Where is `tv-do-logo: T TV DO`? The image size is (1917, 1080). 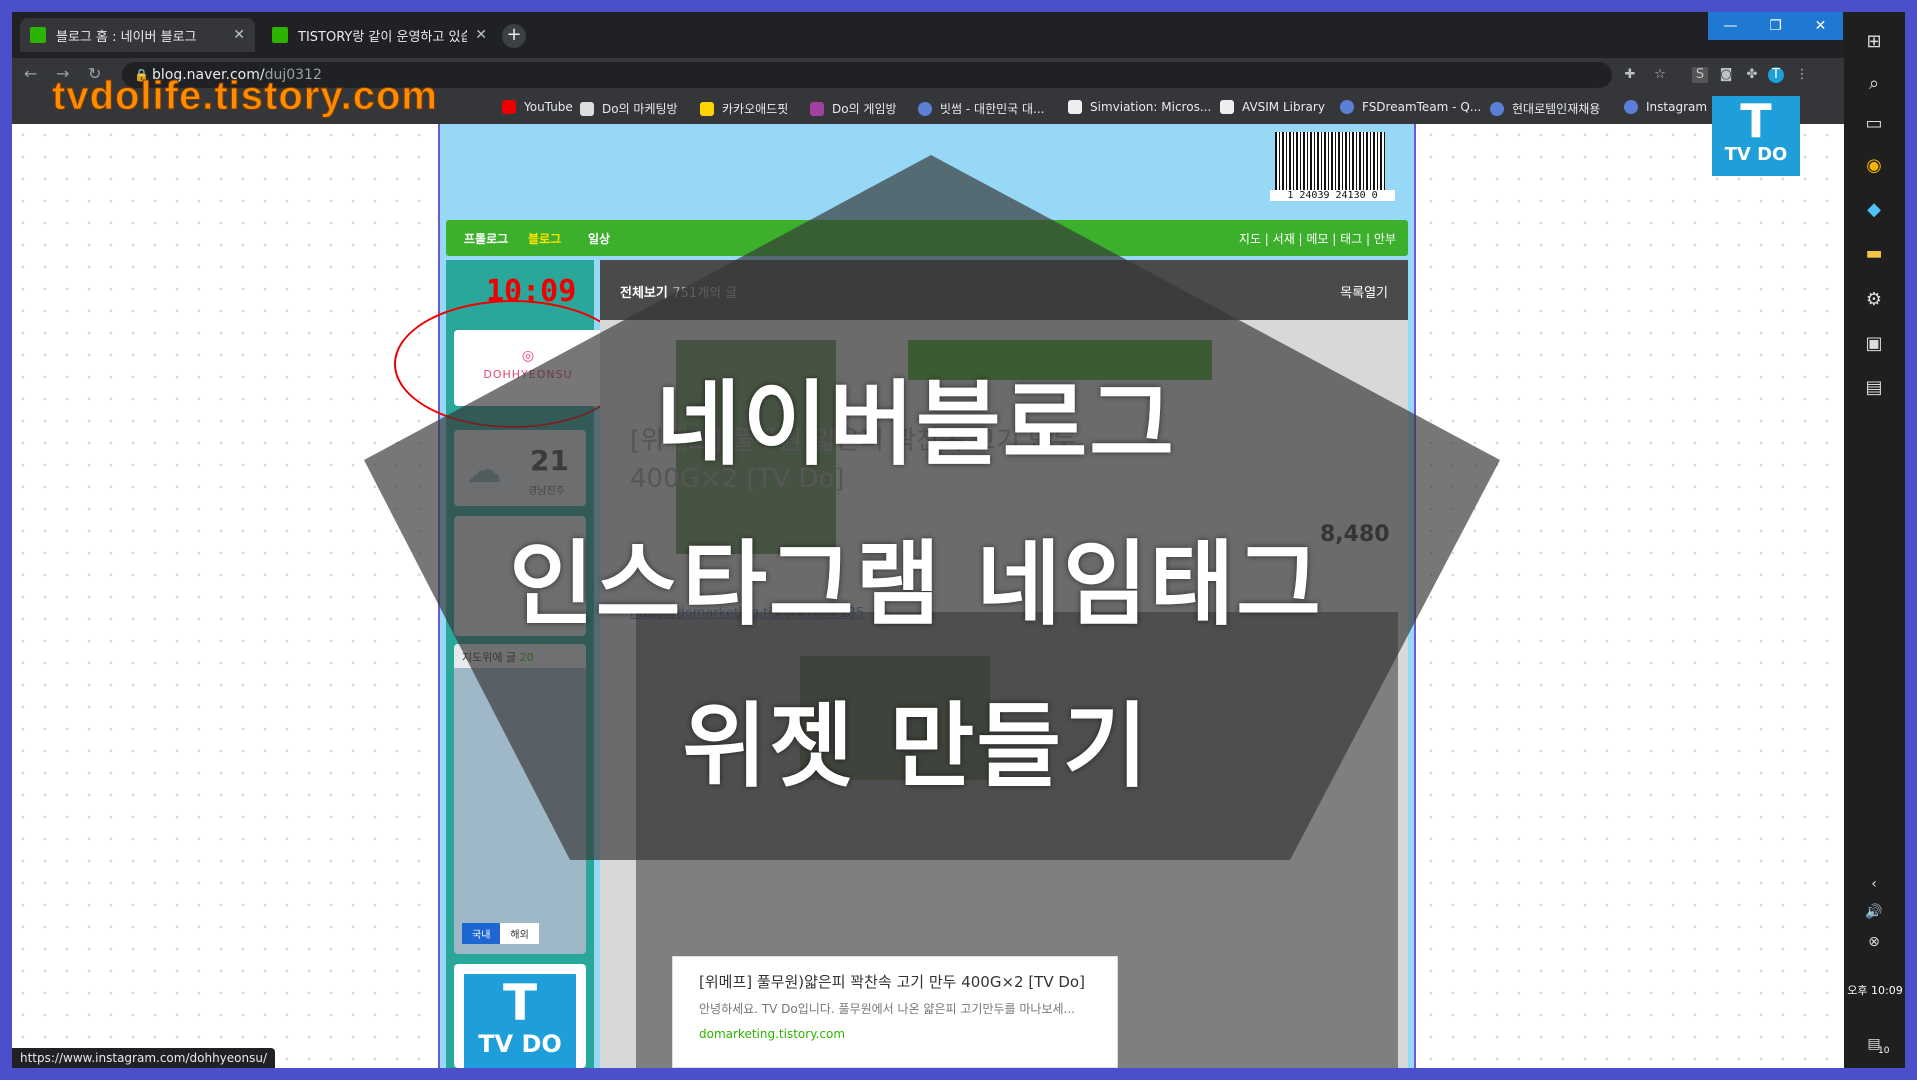 tv-do-logo: T TV DO is located at coordinates (1756, 136).